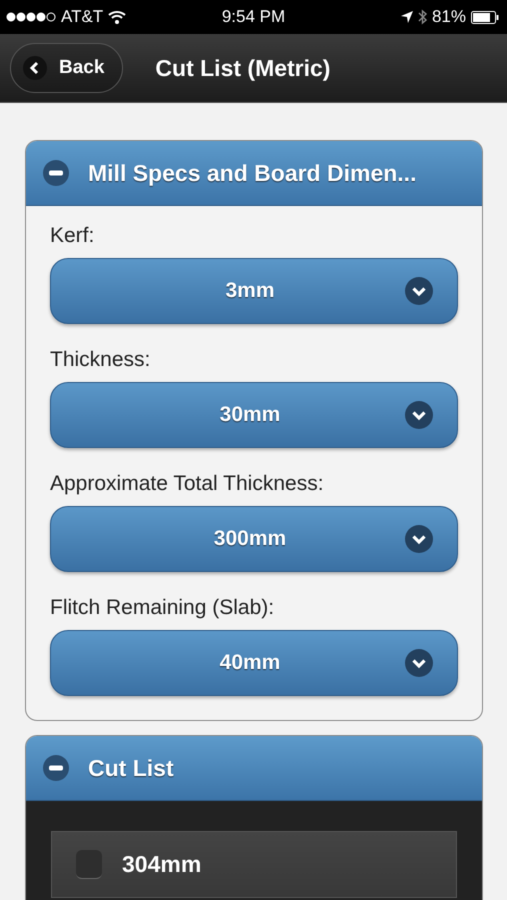 Image resolution: width=507 pixels, height=900 pixels. What do you see at coordinates (485, 17) in the screenshot?
I see `battery-icon` at bounding box center [485, 17].